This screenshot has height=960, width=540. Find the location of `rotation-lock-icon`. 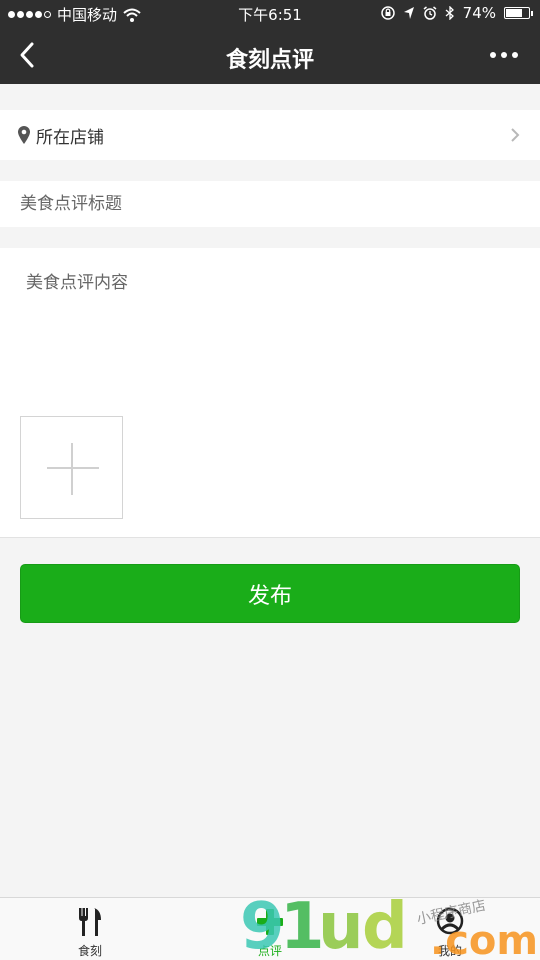

rotation-lock-icon is located at coordinates (387, 13).